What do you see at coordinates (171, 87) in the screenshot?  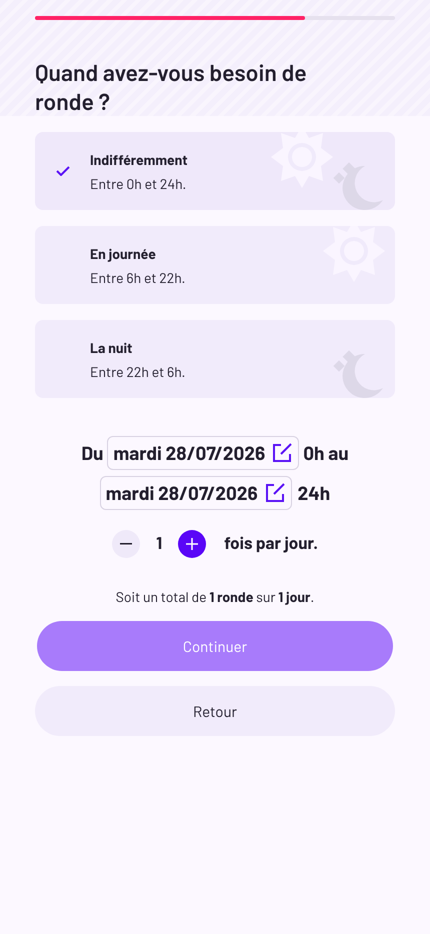 I see `question-title: Quand avez-vous besoin de ronde ?` at bounding box center [171, 87].